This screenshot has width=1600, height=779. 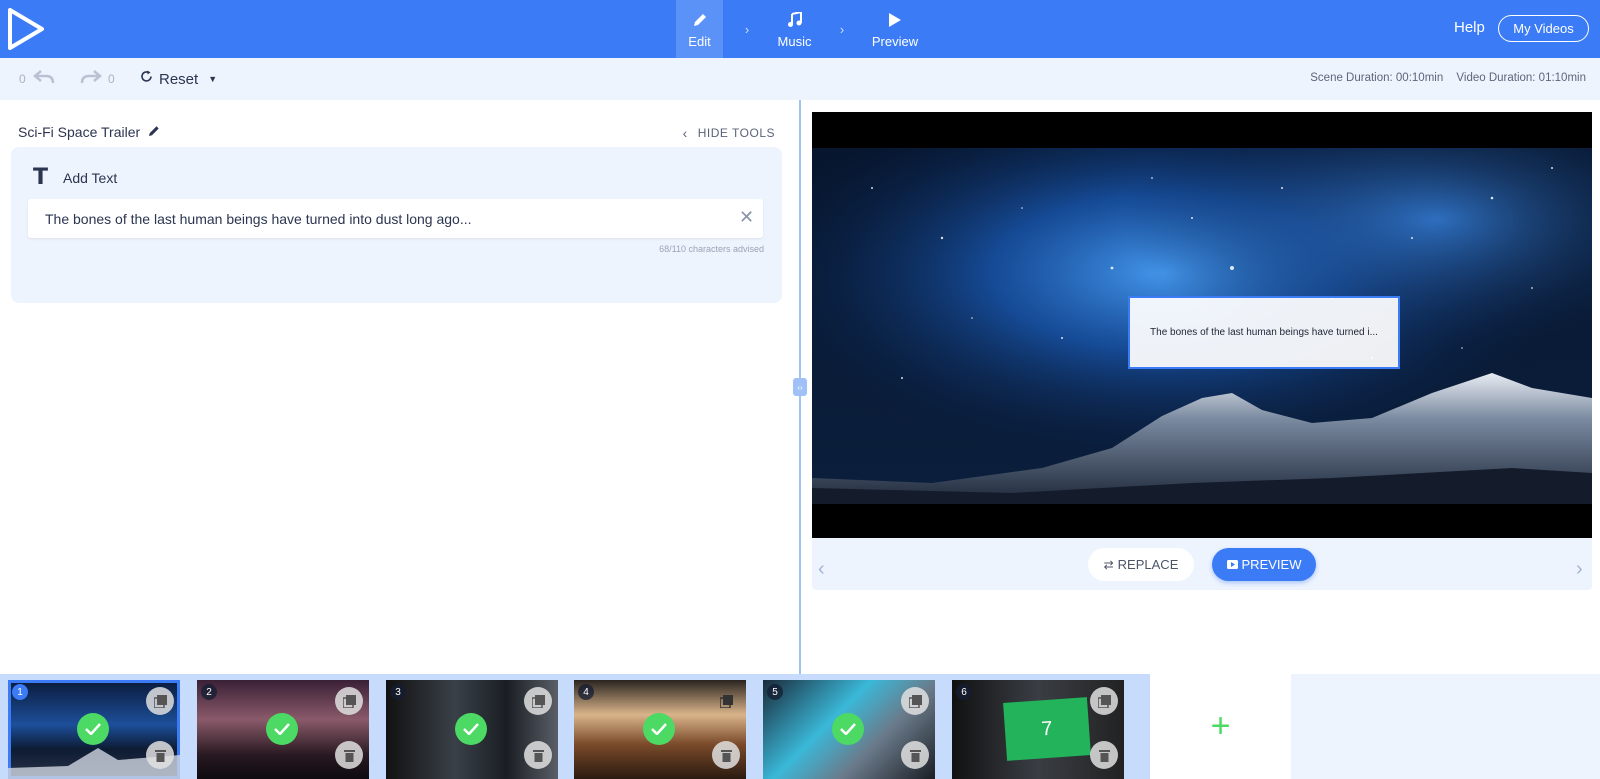 I want to click on filmstrip-empty-area, so click(x=1445, y=726).